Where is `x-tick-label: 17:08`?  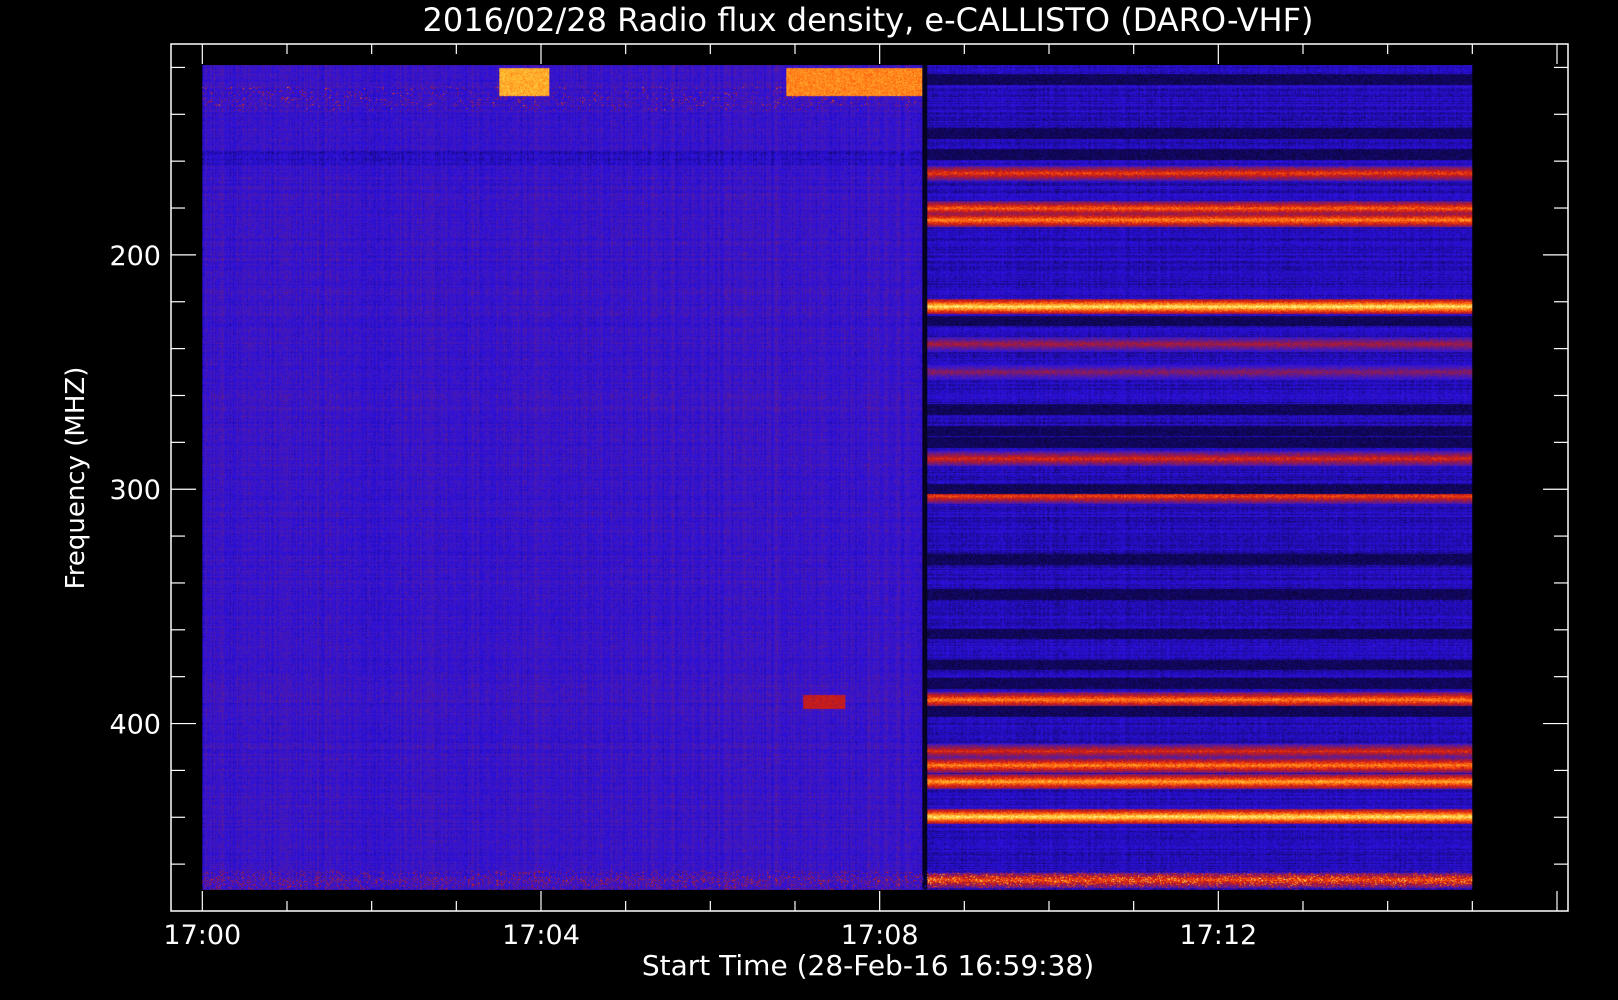
x-tick-label: 17:08 is located at coordinates (880, 935).